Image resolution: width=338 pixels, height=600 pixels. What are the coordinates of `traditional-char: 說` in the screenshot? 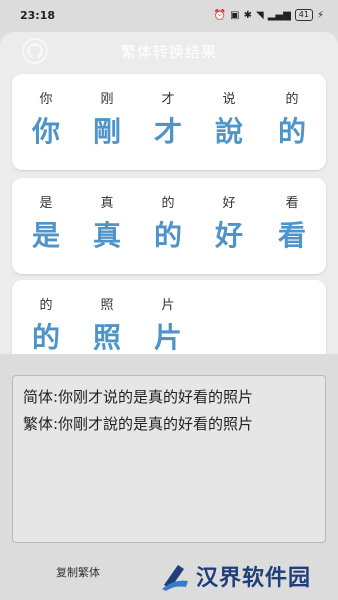 It's located at (228, 131).